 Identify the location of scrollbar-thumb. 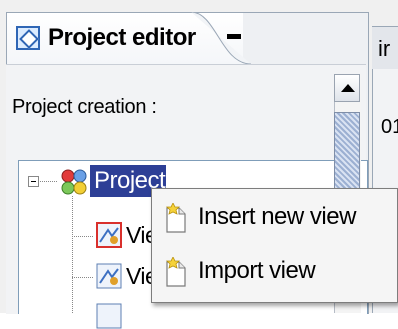
(347, 152).